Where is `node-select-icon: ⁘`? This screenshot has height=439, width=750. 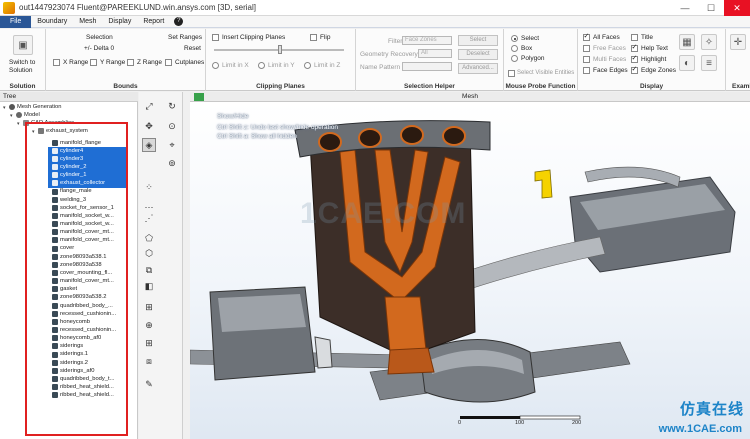 node-select-icon: ⁘ is located at coordinates (149, 187).